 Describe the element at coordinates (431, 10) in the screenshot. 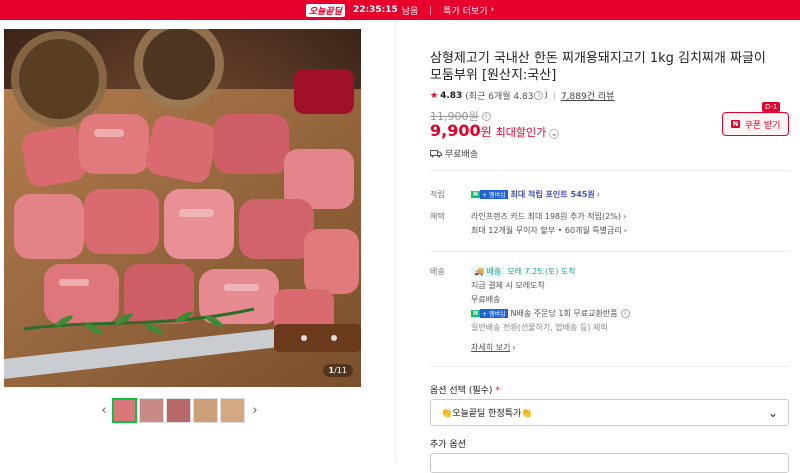

I see `promo-divider` at that location.